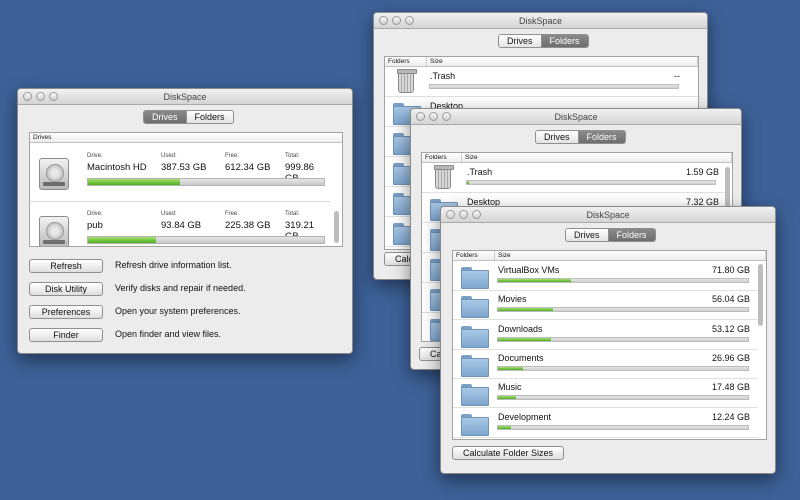 The height and width of the screenshot is (500, 800). Describe the element at coordinates (66, 312) in the screenshot. I see `preferences-button: Preferences` at that location.